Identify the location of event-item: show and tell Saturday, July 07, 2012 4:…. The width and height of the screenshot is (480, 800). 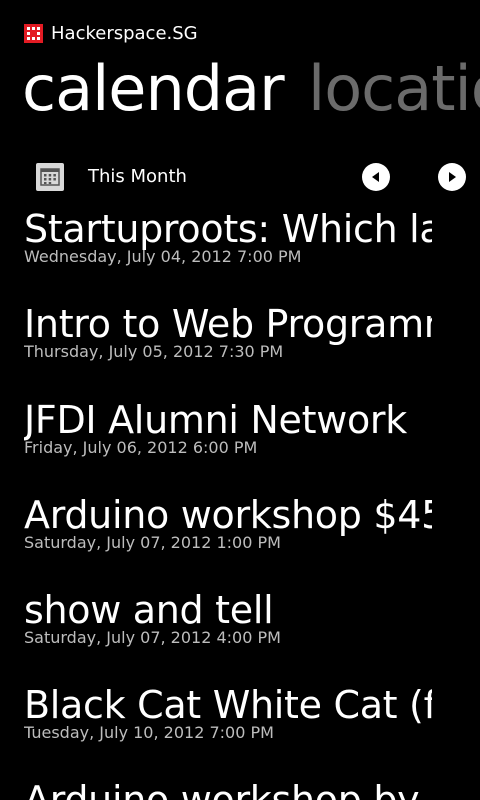
(228, 617).